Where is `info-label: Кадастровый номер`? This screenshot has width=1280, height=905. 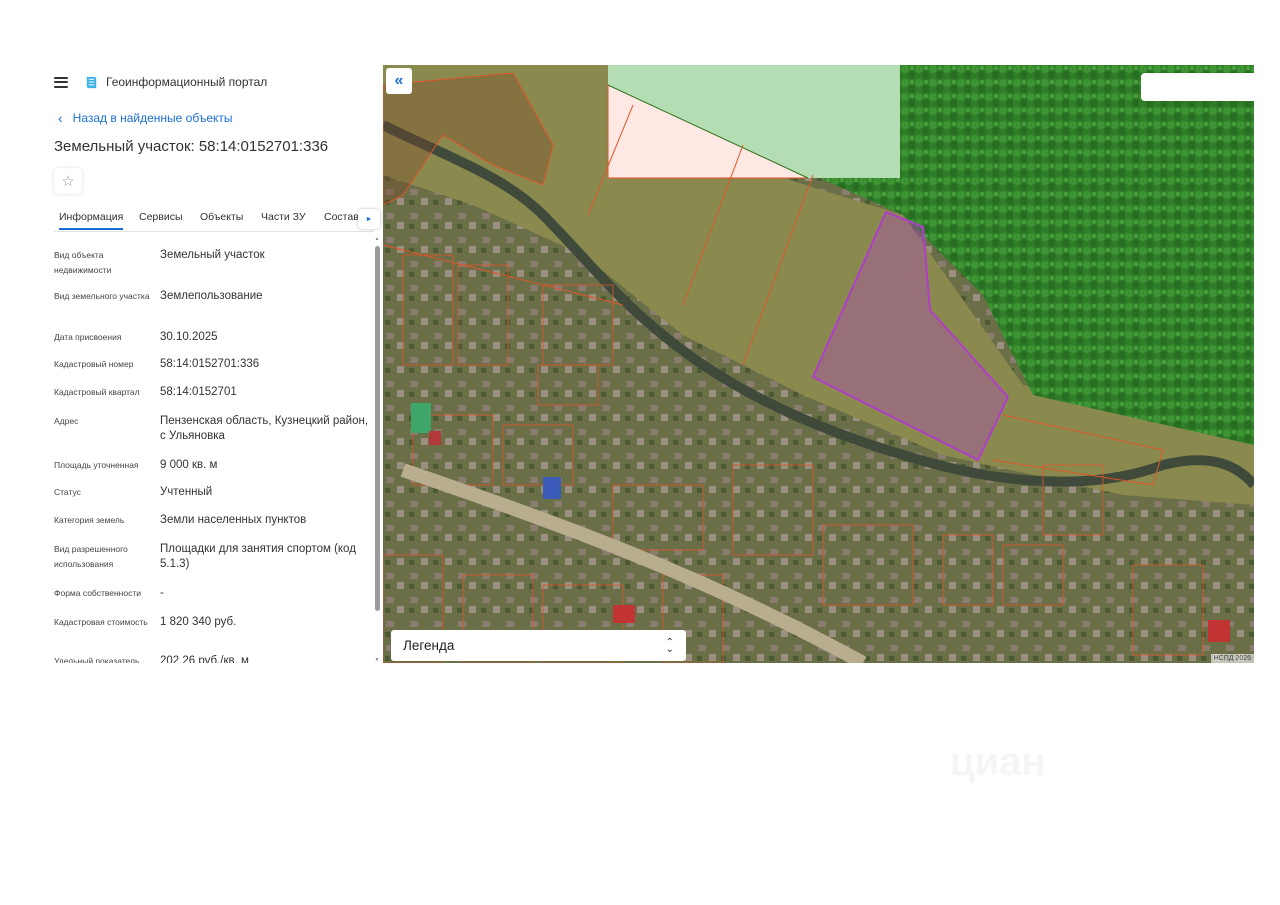
info-label: Кадастровый номер is located at coordinates (94, 364).